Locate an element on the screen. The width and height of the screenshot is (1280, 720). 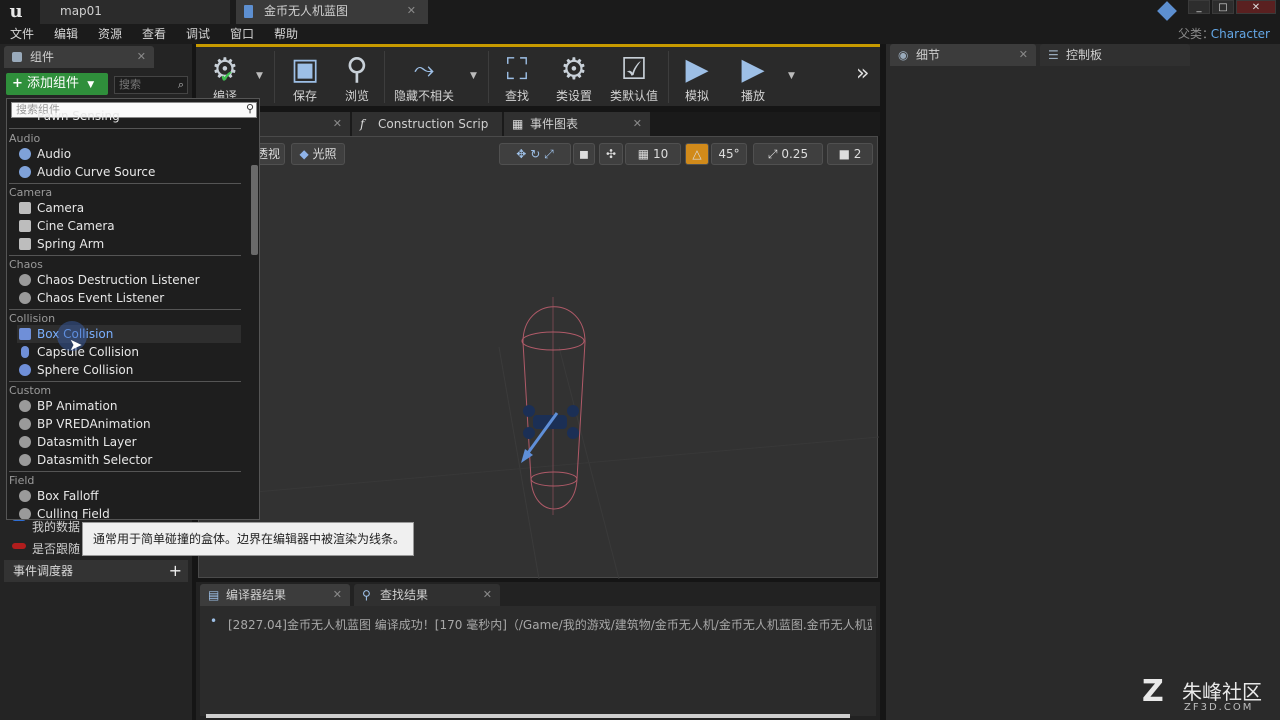
component-item-camera: Camera is located at coordinates (129, 208).